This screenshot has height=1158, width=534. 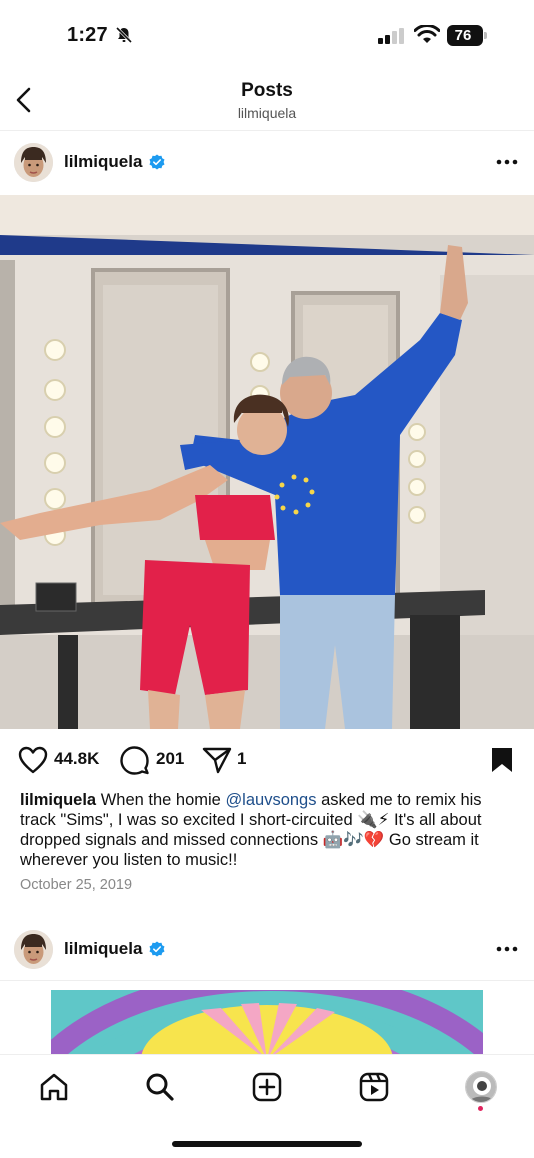 What do you see at coordinates (157, 949) in the screenshot?
I see `next-verified-badge-icon` at bounding box center [157, 949].